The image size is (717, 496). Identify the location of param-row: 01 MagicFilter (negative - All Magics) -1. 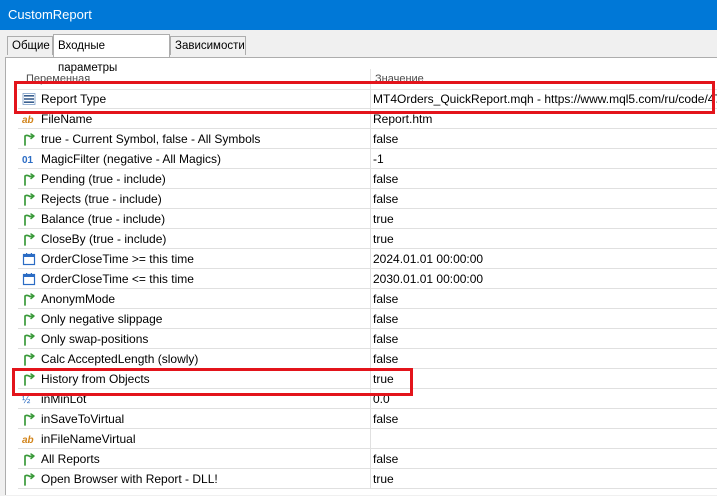
(367, 159).